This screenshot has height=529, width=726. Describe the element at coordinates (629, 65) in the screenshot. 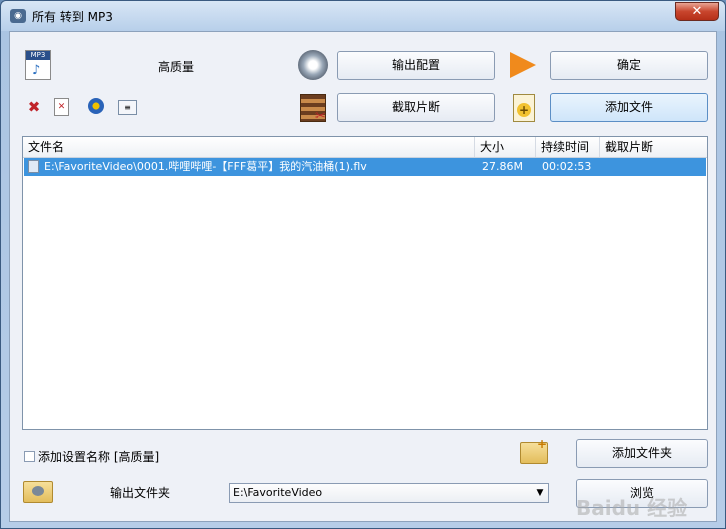

I see `ok-button: 确定` at that location.